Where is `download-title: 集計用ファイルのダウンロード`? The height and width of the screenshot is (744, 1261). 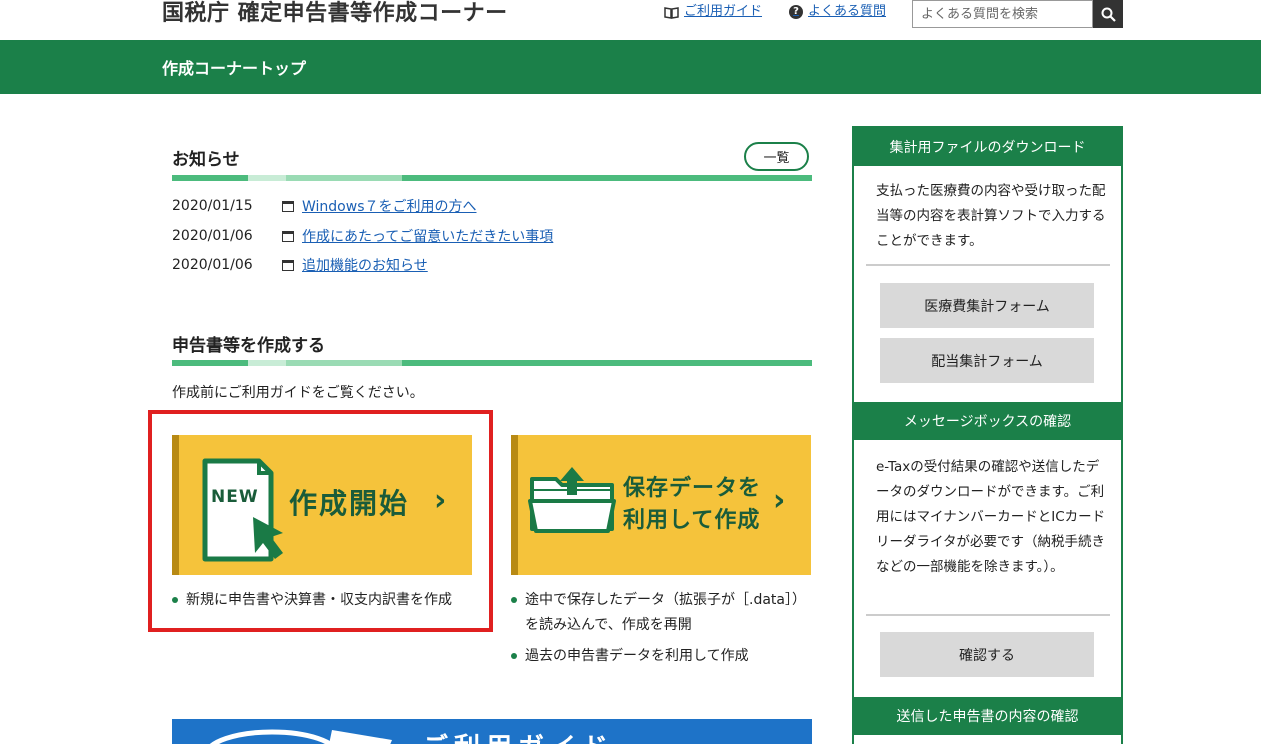 download-title: 集計用ファイルのダウンロード is located at coordinates (987, 147).